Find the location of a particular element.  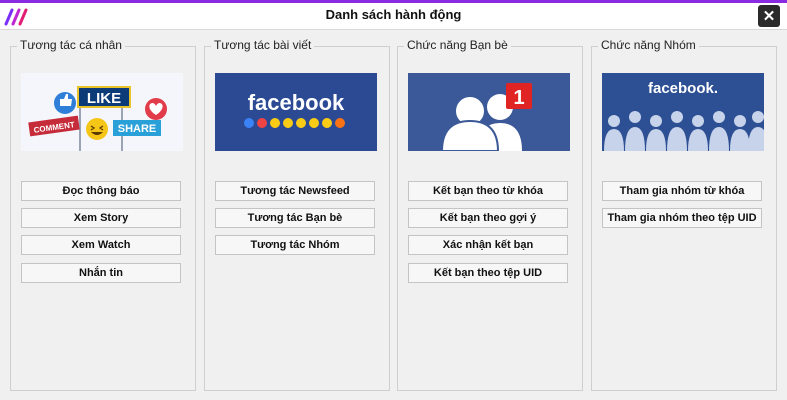

title-bar: Danh sách hành động ✕ is located at coordinates (393, 16).